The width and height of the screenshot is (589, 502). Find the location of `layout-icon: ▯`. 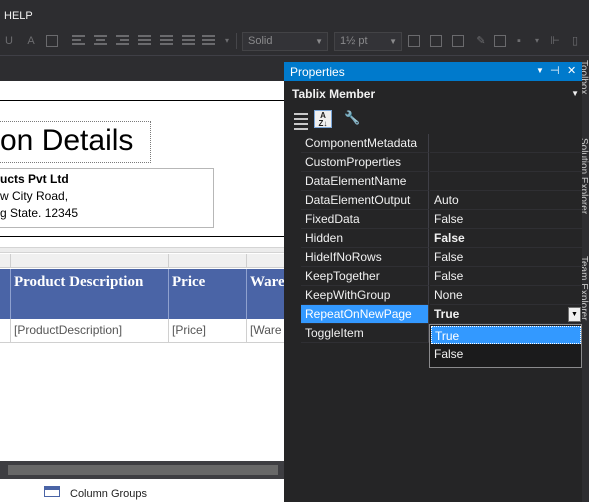

layout-icon: ▯ is located at coordinates (575, 41).